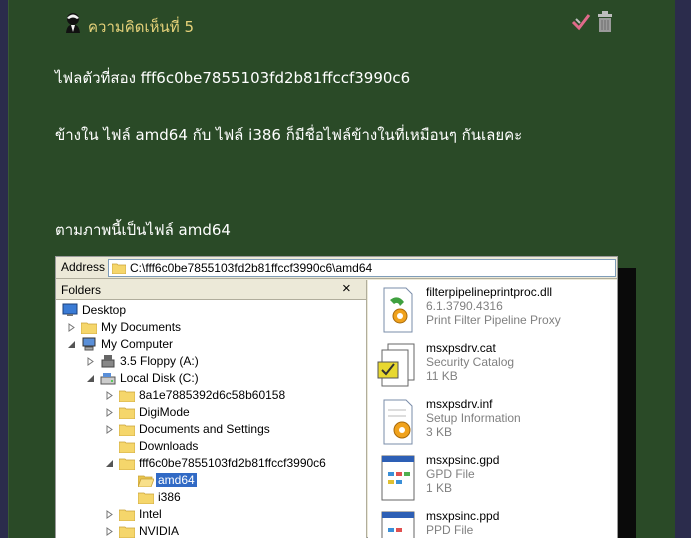 The width and height of the screenshot is (691, 538). I want to click on tree-item: amd64, so click(211, 480).